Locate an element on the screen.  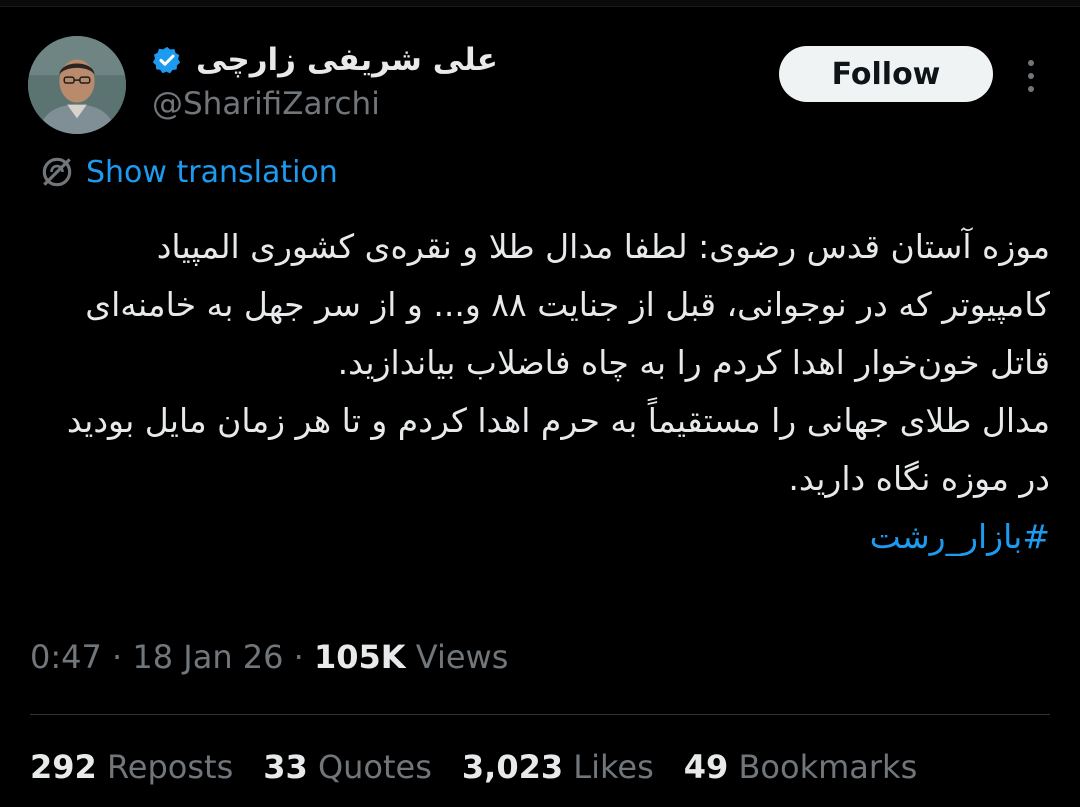
globe-icon is located at coordinates (57, 172).